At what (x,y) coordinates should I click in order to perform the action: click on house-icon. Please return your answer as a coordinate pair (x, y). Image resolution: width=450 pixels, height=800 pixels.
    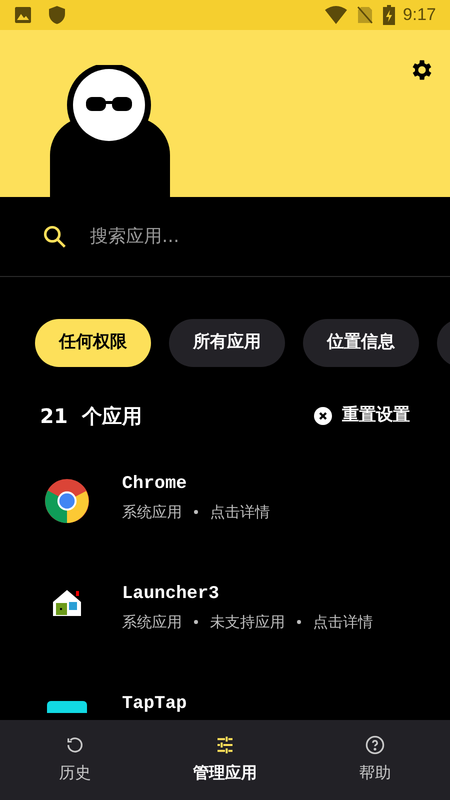
    Looking at the image, I should click on (67, 603).